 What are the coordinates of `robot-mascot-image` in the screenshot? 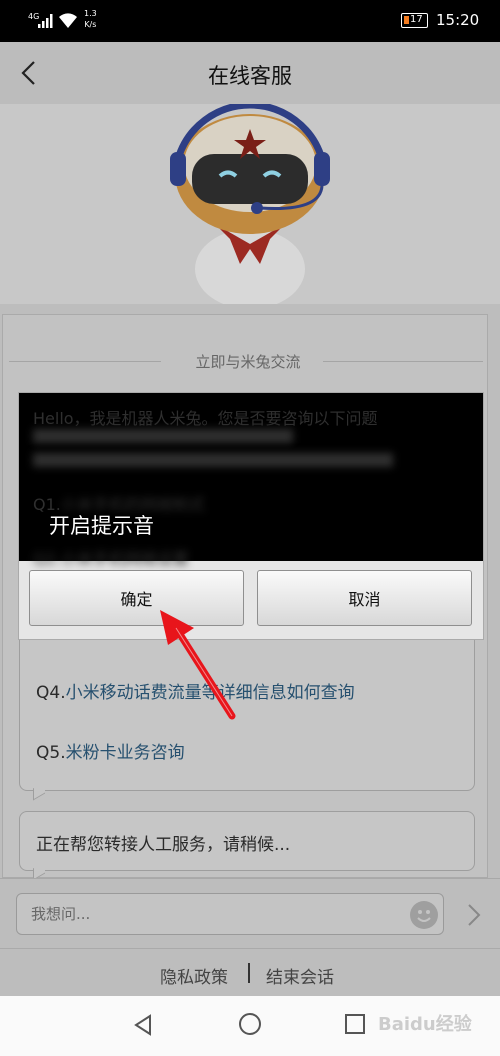 It's located at (250, 204).